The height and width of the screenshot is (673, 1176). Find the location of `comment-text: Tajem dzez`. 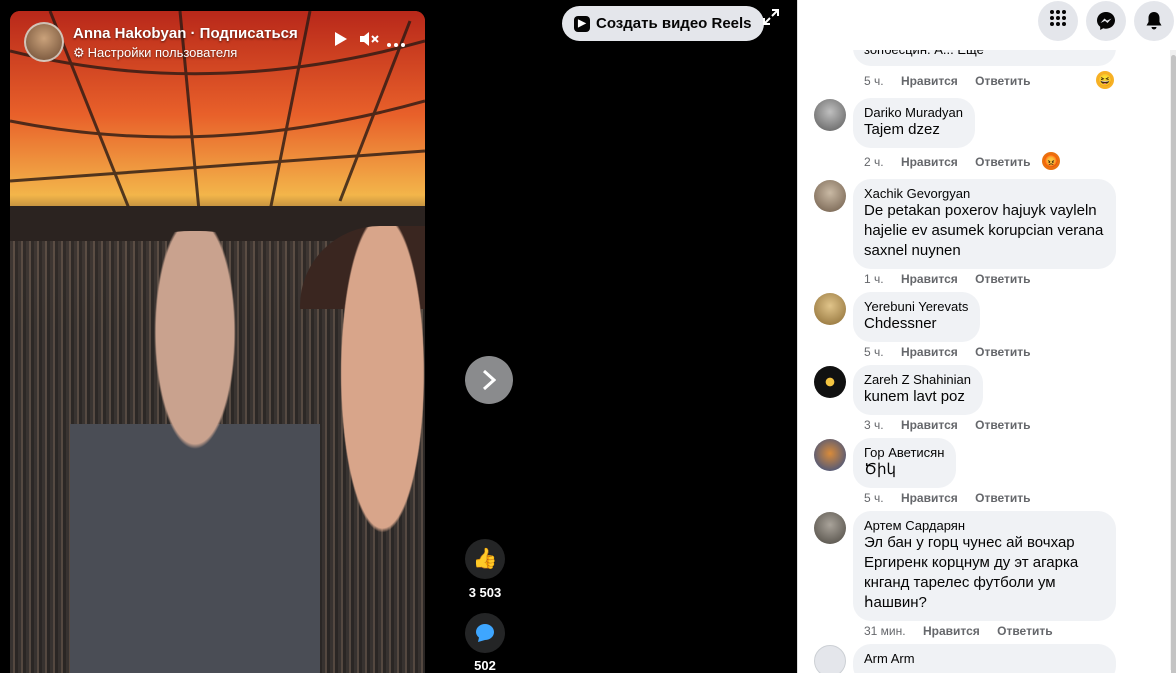

comment-text: Tajem dzez is located at coordinates (902, 129).